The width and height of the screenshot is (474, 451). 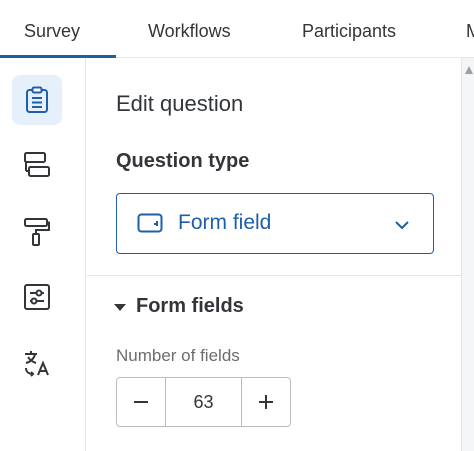 I want to click on rail-item-translate, so click(x=37, y=363).